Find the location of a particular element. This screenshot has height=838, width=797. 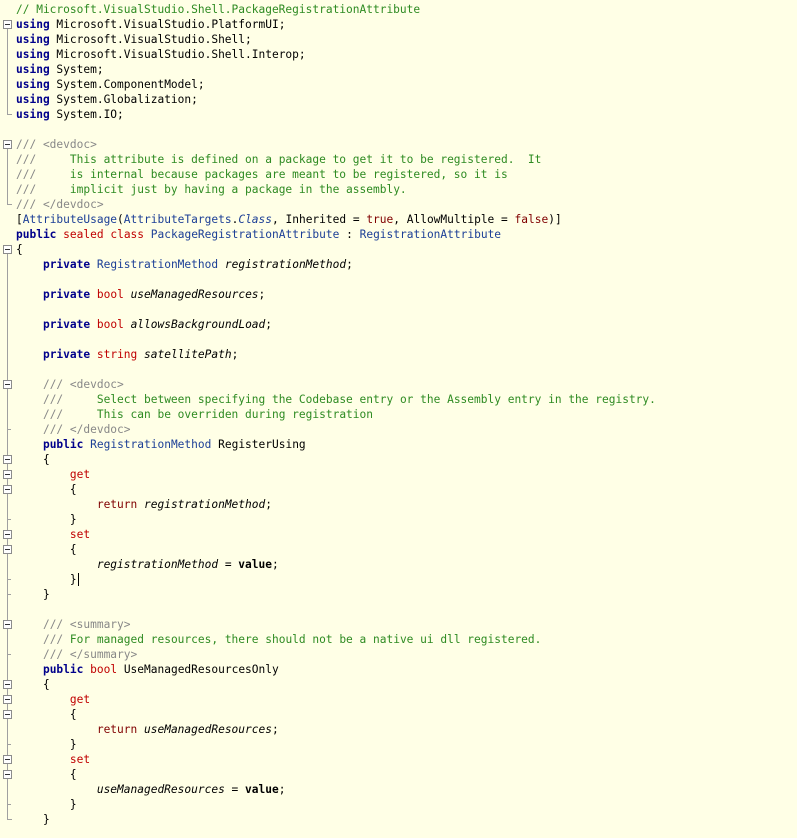

code-token: , Inherited = is located at coordinates (319, 219).